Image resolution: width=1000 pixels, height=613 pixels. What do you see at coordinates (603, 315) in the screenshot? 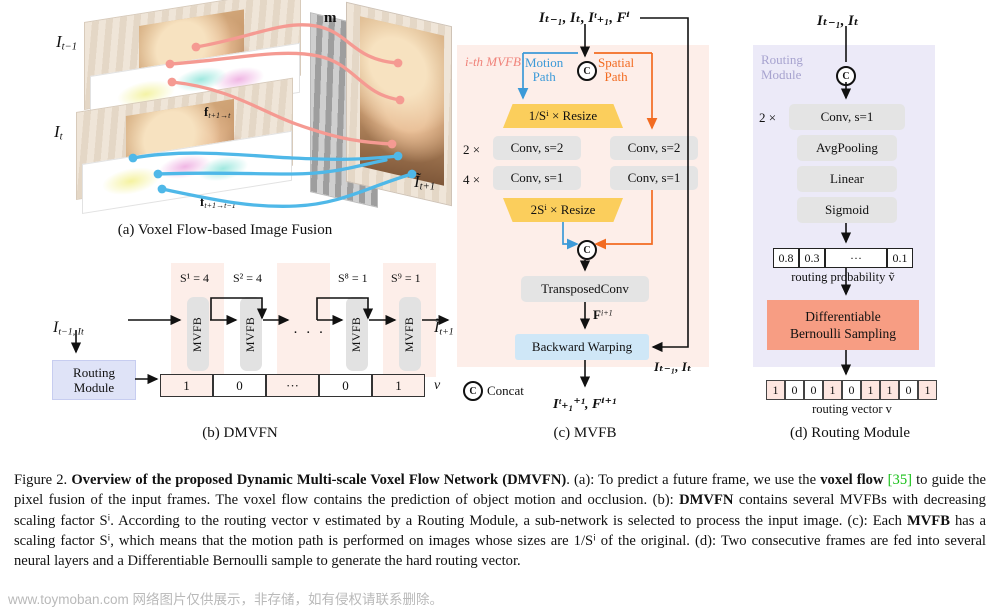
I see `flow-output-label: Fi+1` at bounding box center [603, 315].